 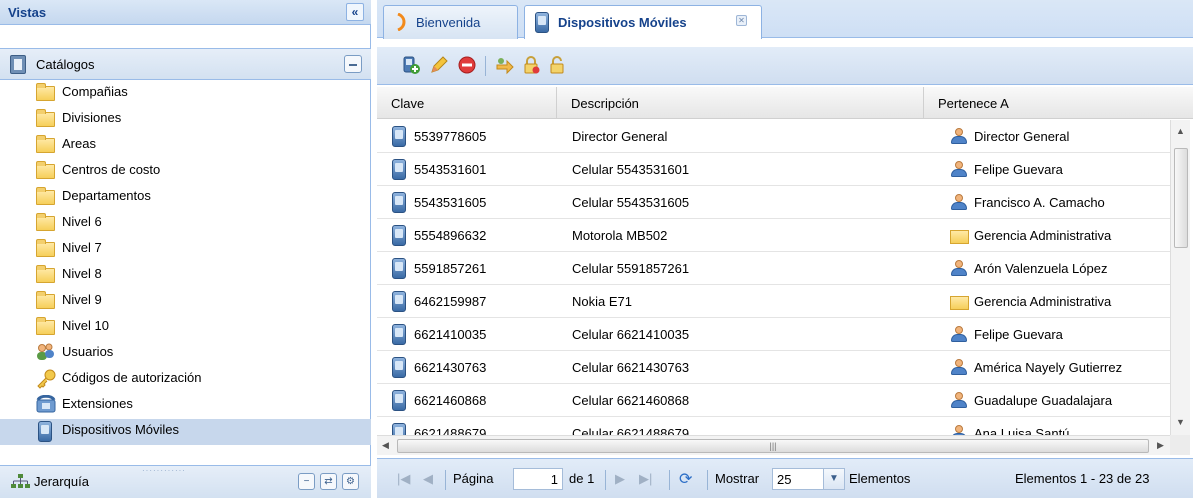 What do you see at coordinates (355, 12) in the screenshot?
I see `double-chevron-left-icon: «` at bounding box center [355, 12].